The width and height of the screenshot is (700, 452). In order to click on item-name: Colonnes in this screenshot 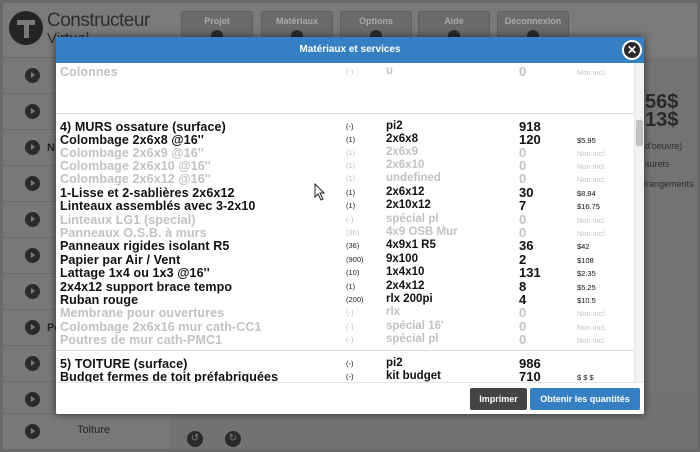, I will do `click(89, 72)`.